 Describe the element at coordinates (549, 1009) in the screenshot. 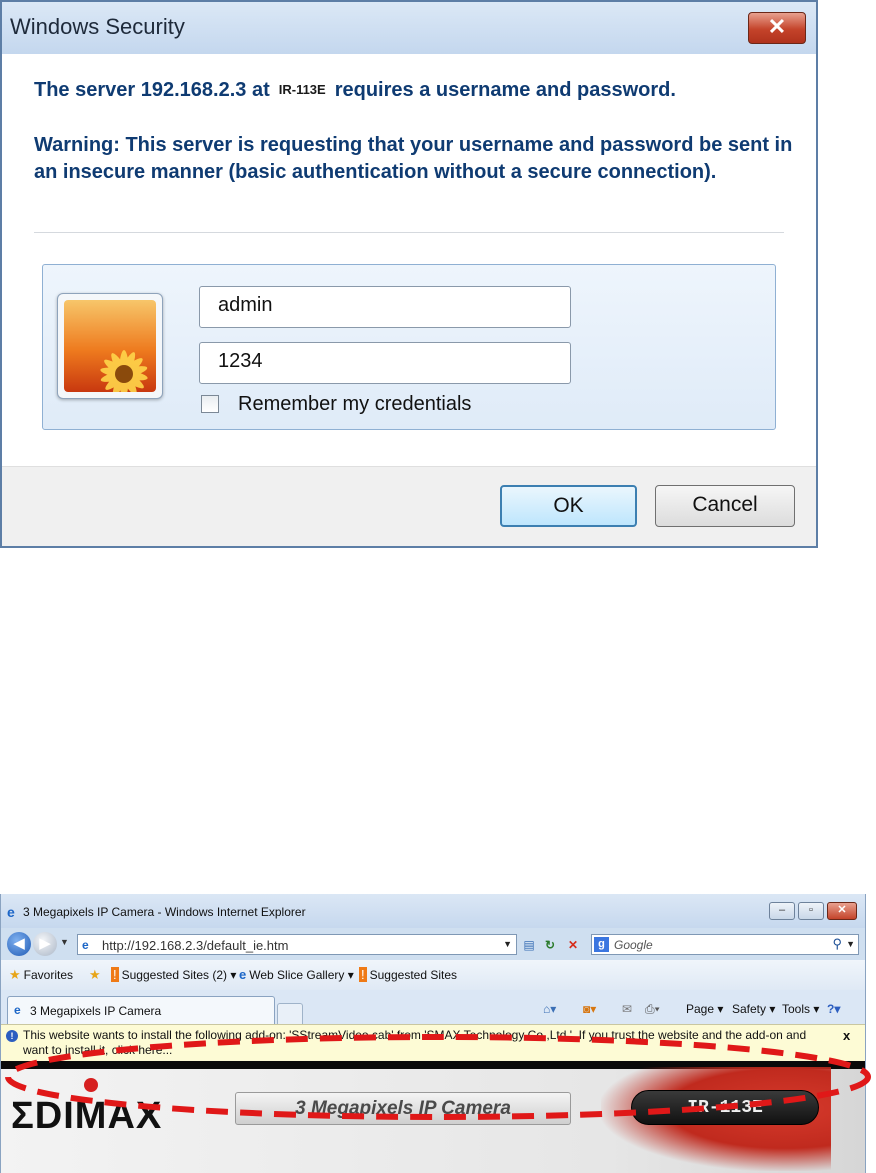

I see `home-icon: ⌂▾` at that location.